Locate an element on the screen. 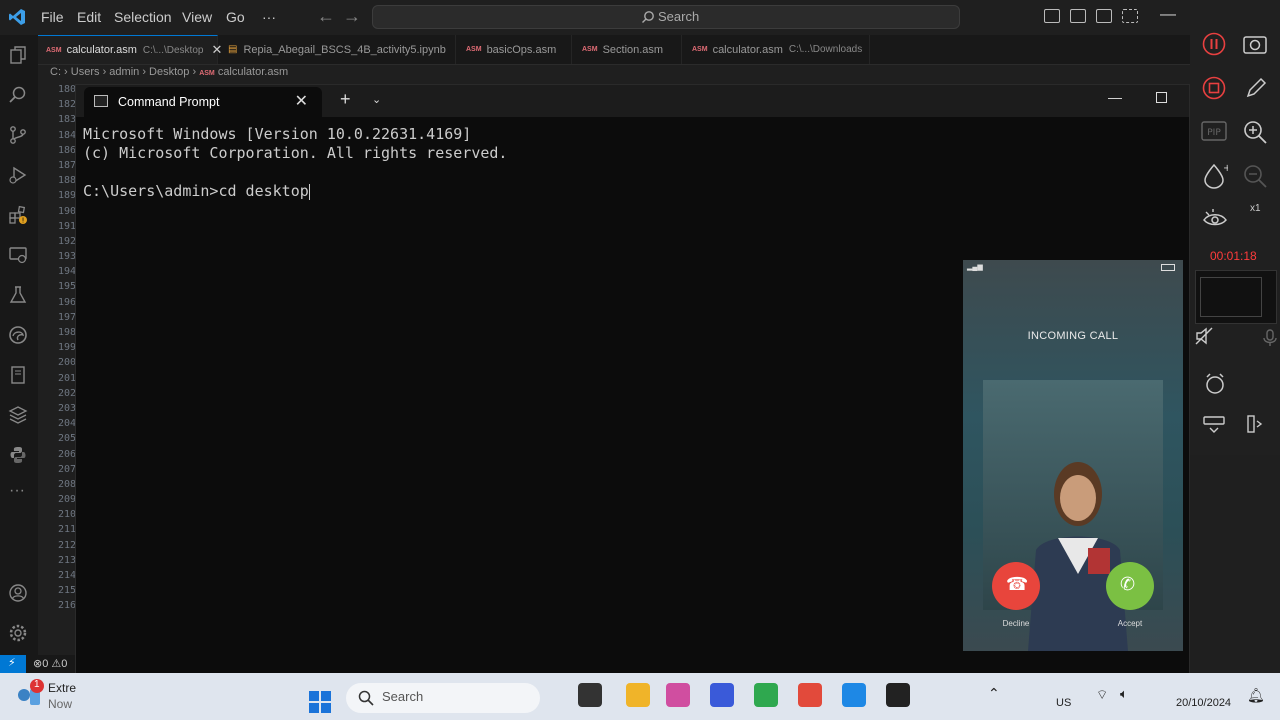 The width and height of the screenshot is (1280, 720). breadcrumb-item: admin is located at coordinates (124, 72).